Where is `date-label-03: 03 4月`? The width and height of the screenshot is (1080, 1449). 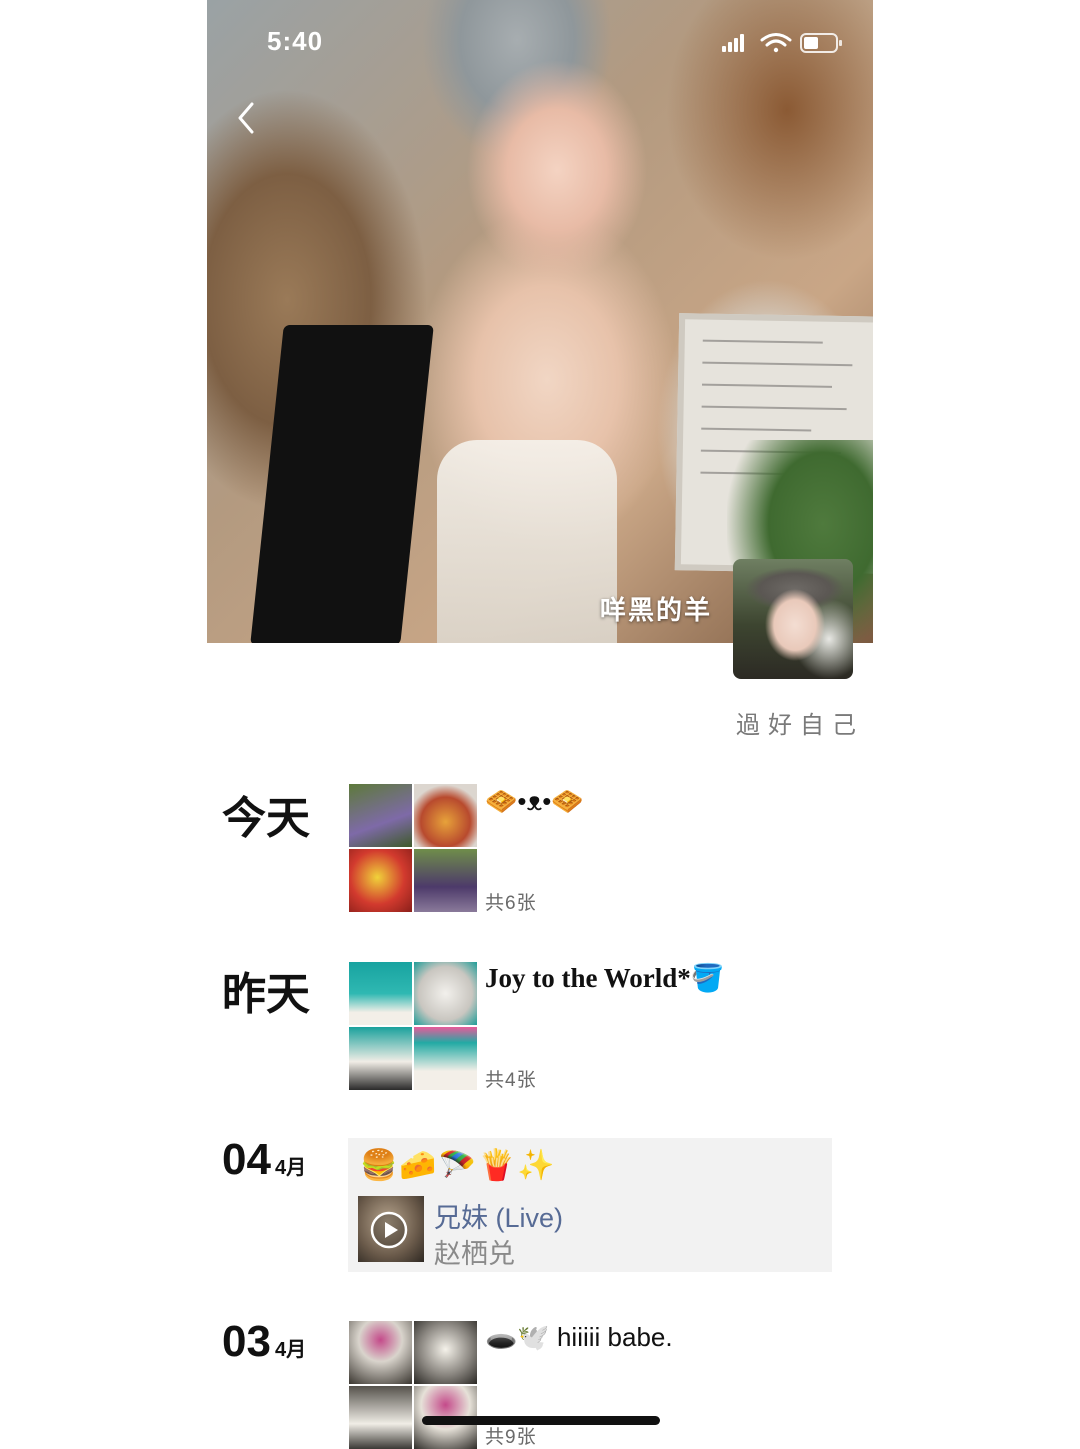
date-label-03: 03 4月 is located at coordinates (264, 1342).